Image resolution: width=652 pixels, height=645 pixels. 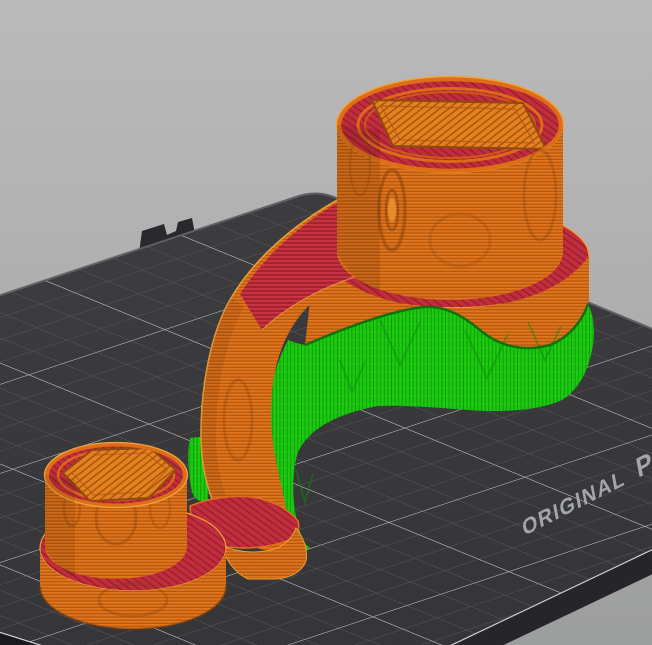 I want to click on big-boss-cylinder, so click(x=450, y=188).